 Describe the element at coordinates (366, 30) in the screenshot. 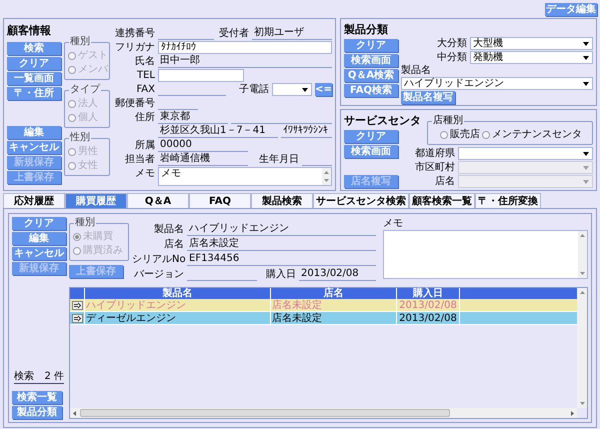

I see `section-title: 製品分類` at that location.